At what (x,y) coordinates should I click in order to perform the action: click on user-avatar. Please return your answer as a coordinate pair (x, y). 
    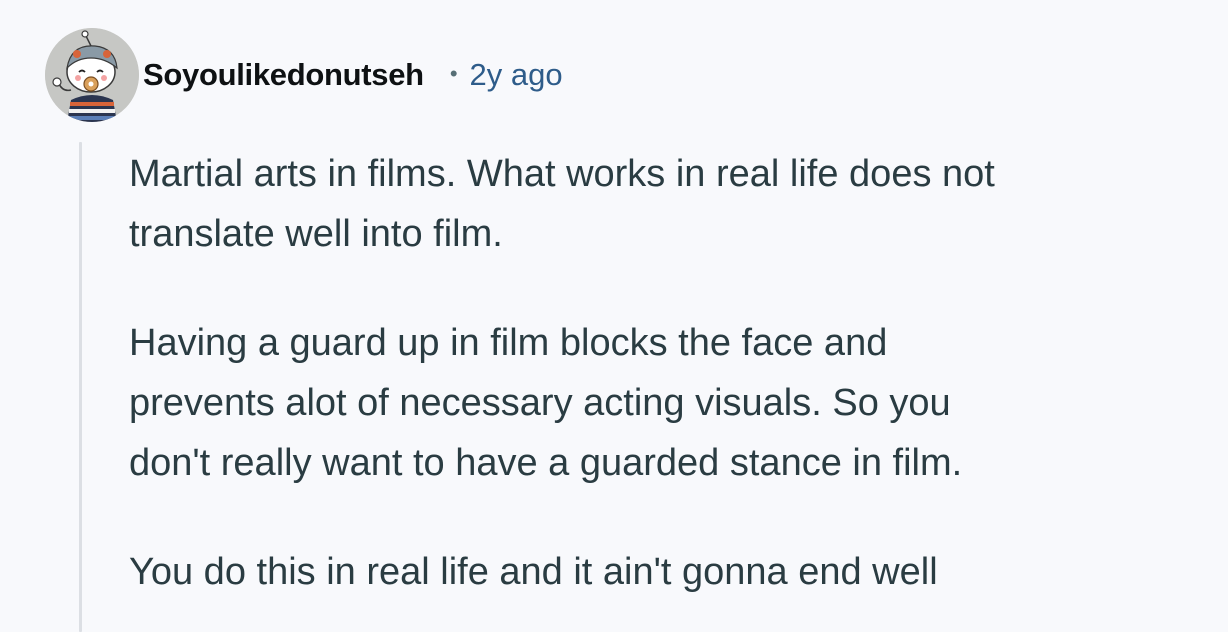
    Looking at the image, I should click on (92, 75).